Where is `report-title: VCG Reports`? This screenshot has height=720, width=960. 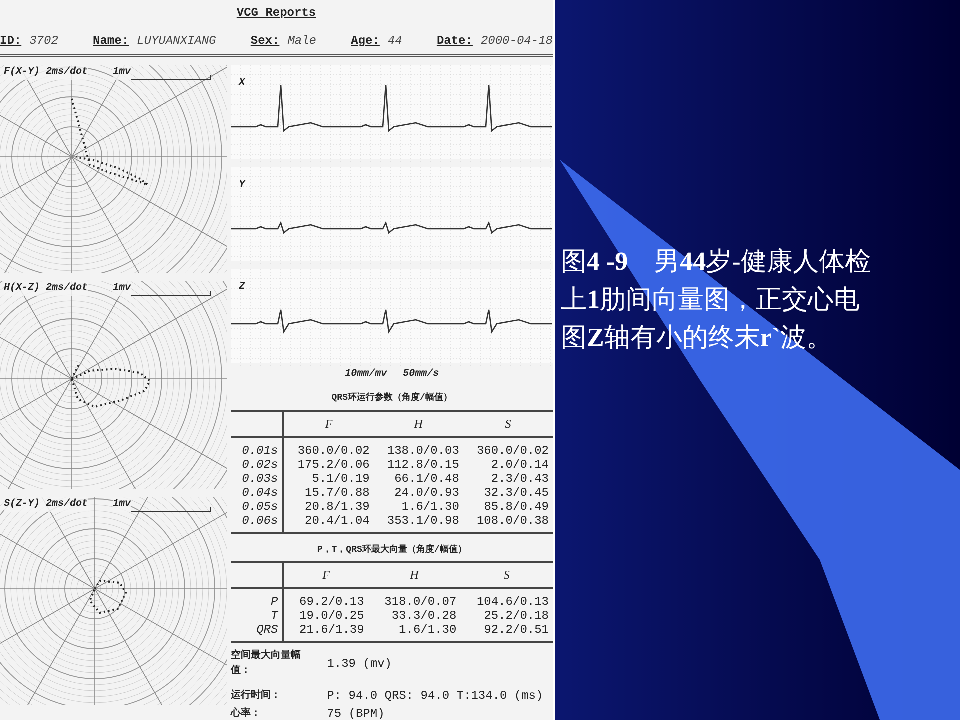 report-title: VCG Reports is located at coordinates (276, 13).